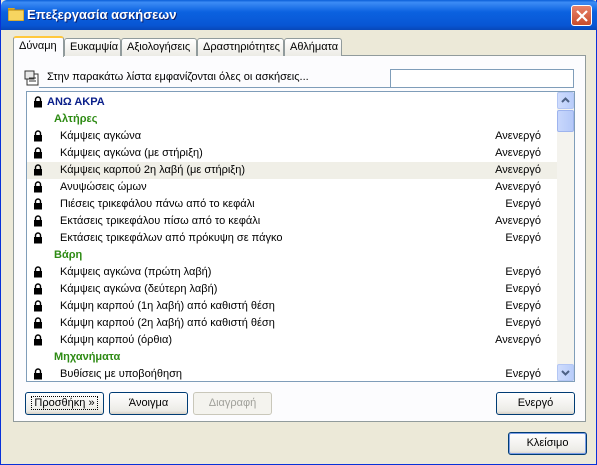 Image resolution: width=597 pixels, height=465 pixels. Describe the element at coordinates (167, 306) in the screenshot. I see `row-name: Κάμψη καρπού (1η λαβή) από καθιστή θέση` at that location.